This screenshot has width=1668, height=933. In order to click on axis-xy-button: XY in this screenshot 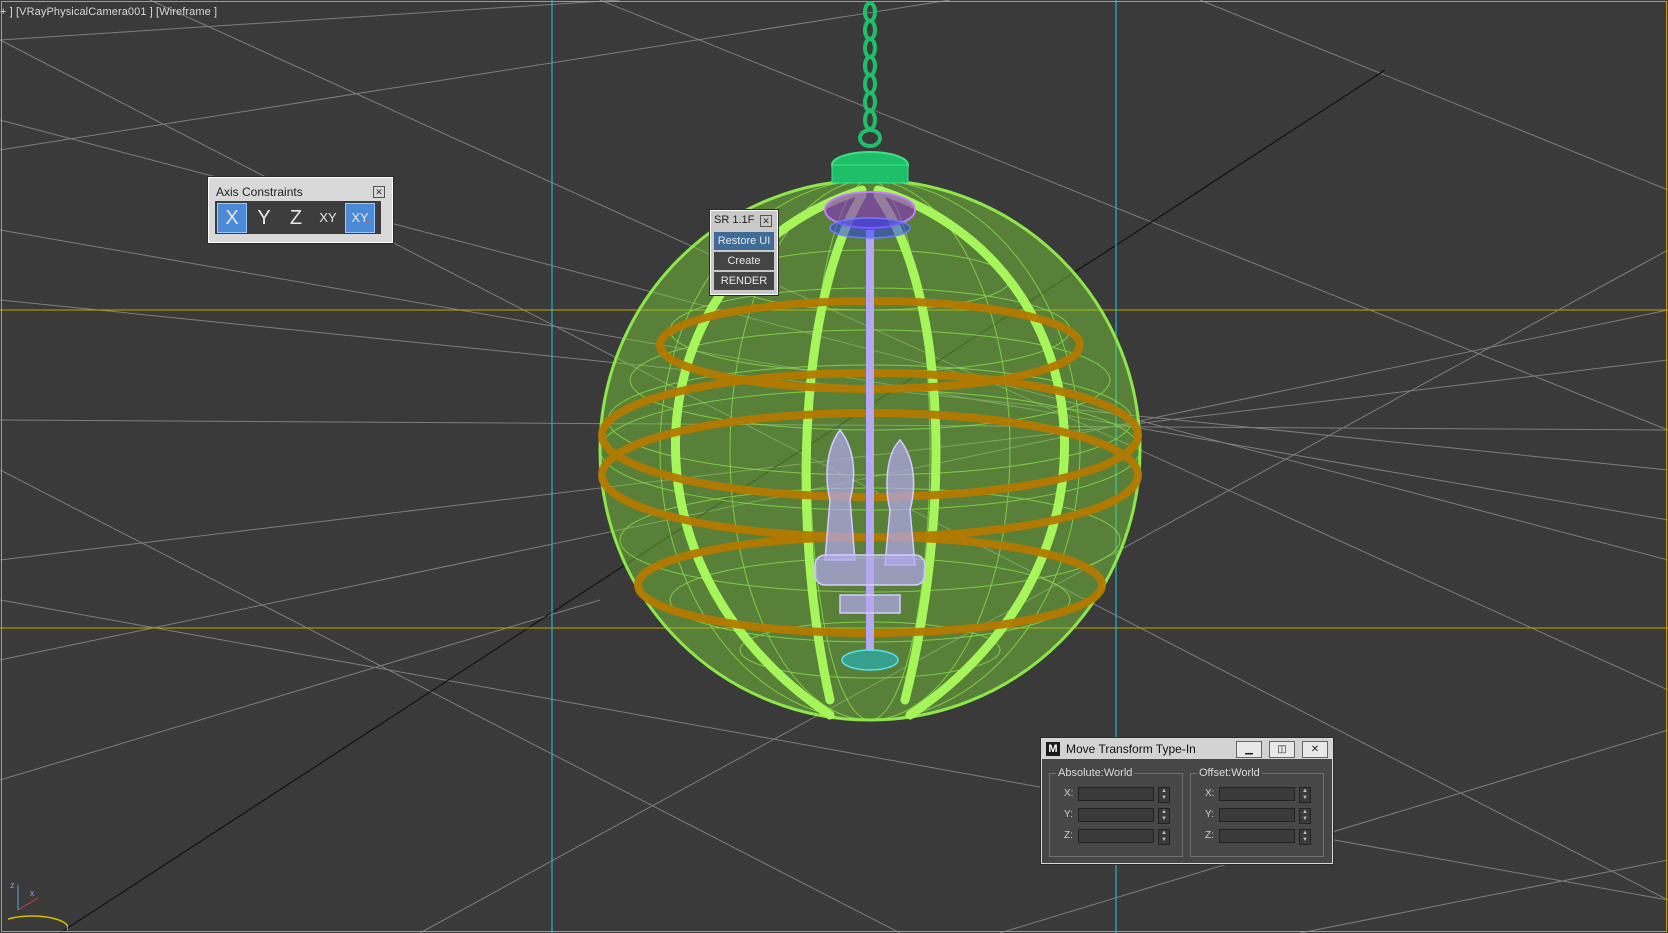, I will do `click(328, 218)`.